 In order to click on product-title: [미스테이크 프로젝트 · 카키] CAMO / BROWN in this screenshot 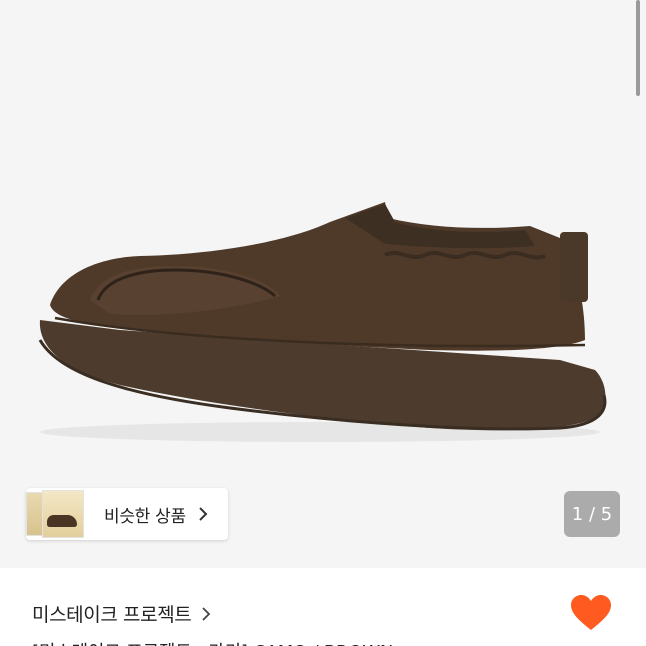, I will do `click(212, 642)`.